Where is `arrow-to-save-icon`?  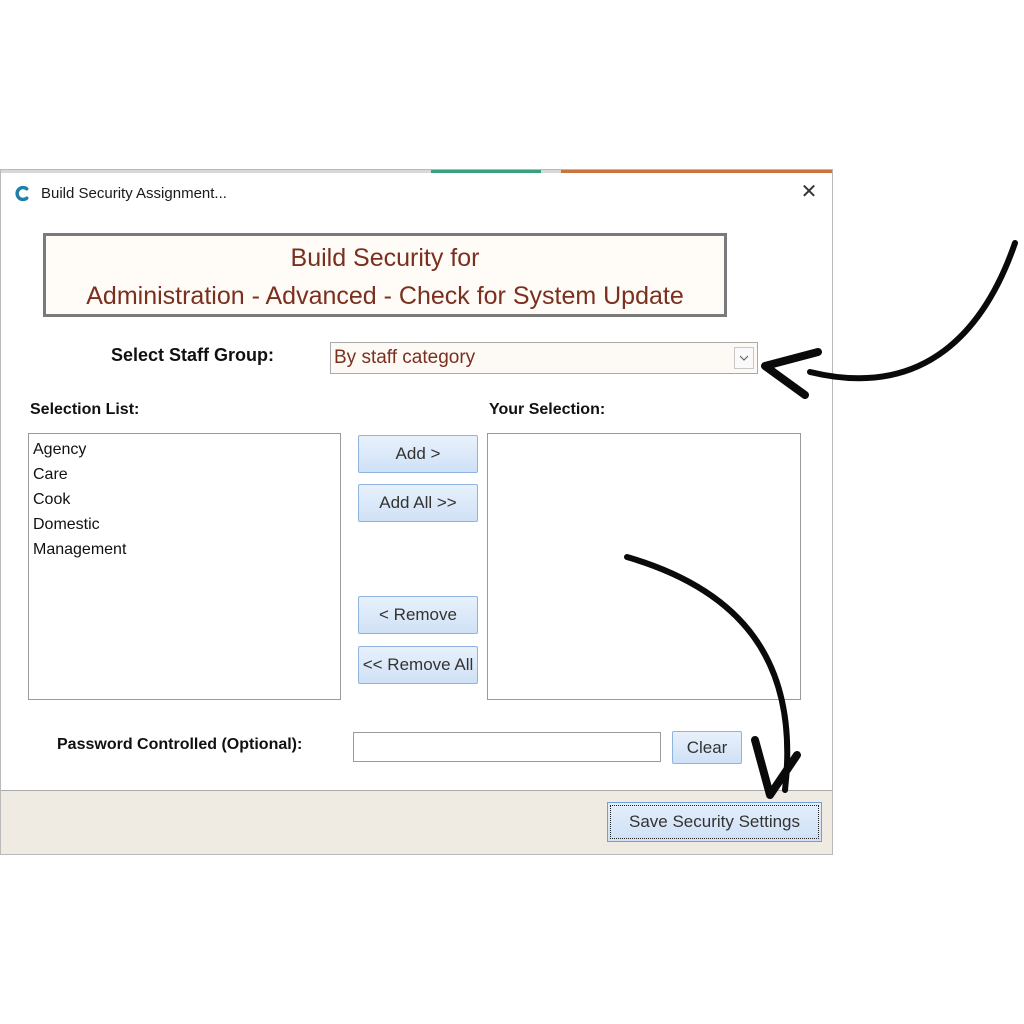 arrow-to-save-icon is located at coordinates (712, 676).